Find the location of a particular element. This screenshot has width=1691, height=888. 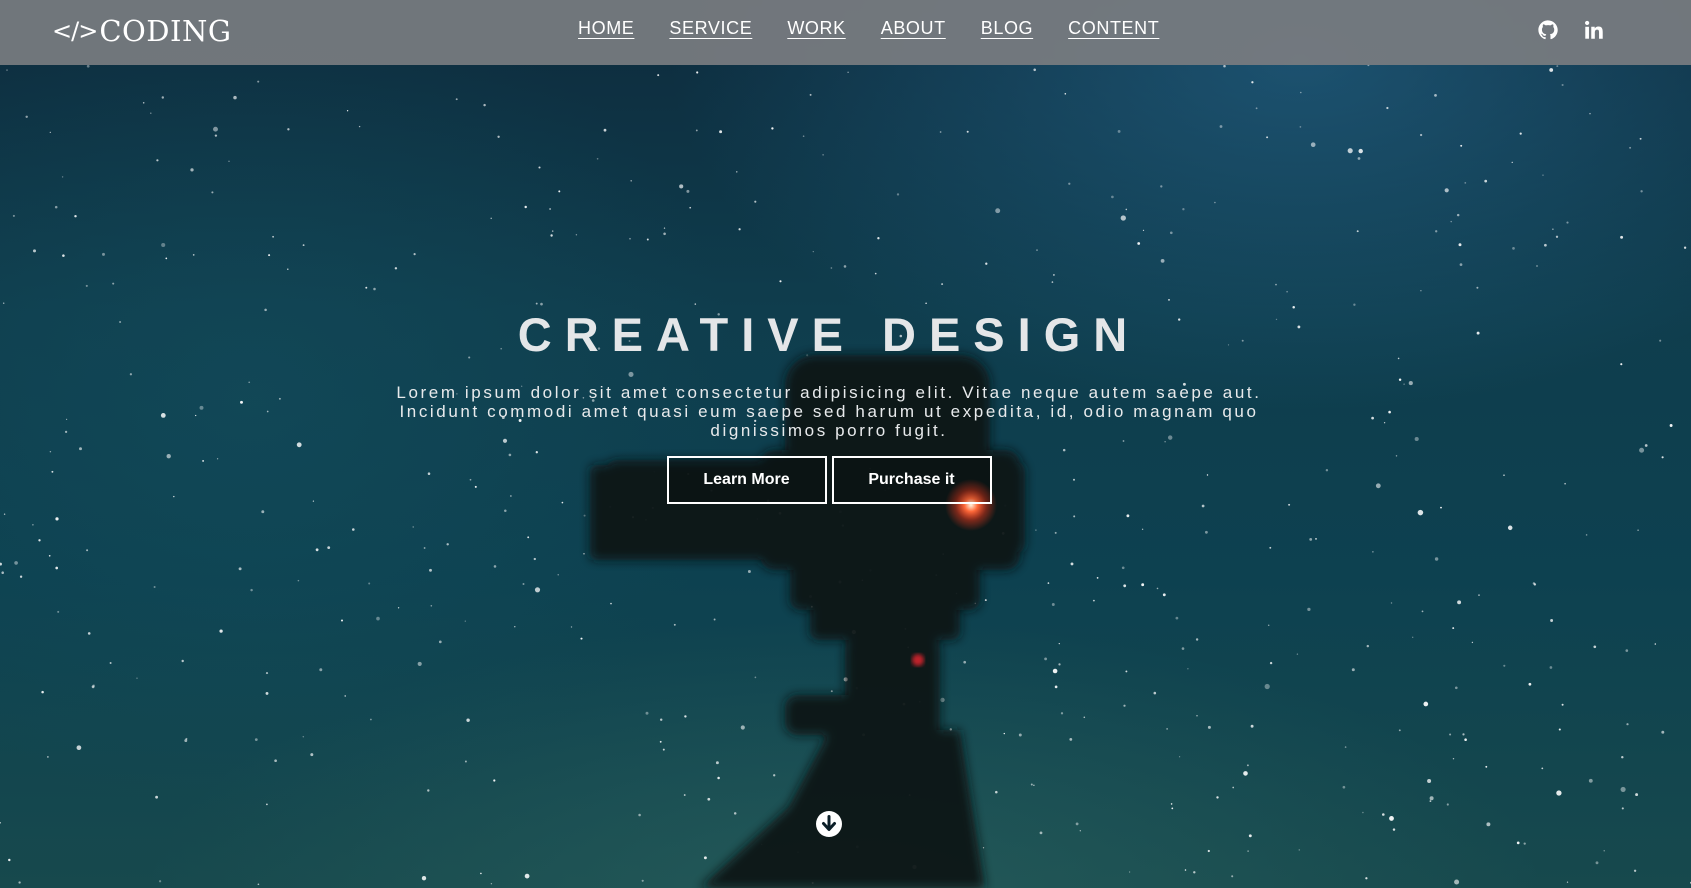

social-links is located at coordinates (1571, 30).